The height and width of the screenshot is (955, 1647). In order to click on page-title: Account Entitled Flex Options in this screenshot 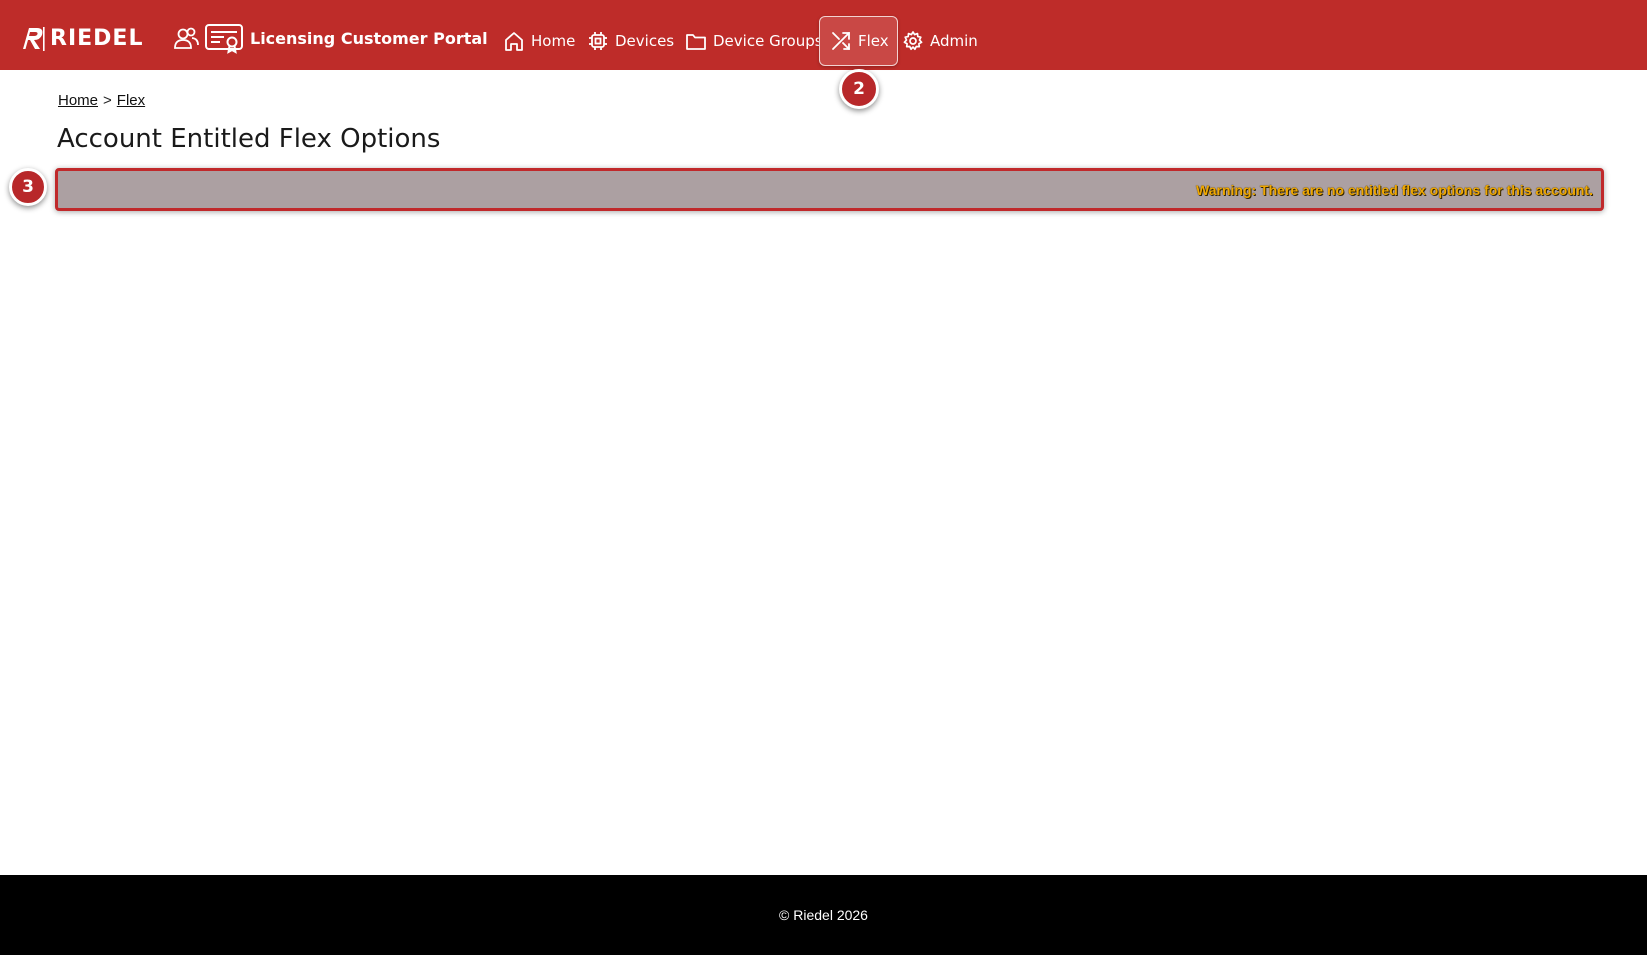, I will do `click(249, 139)`.